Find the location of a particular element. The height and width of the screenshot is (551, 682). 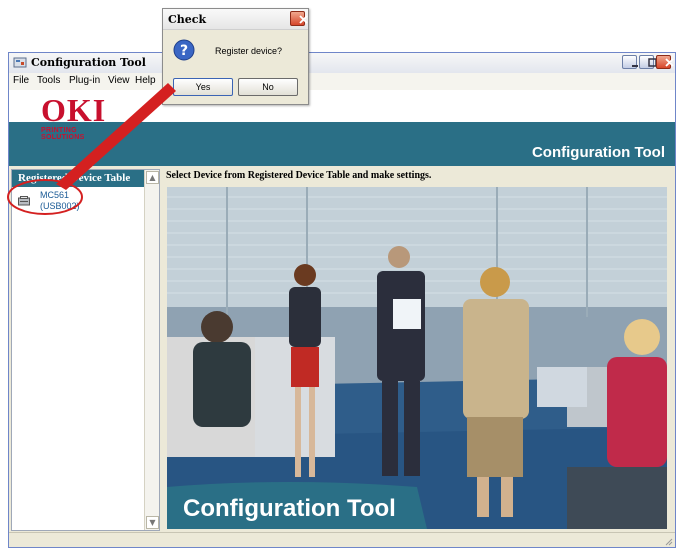

dialog-close-button is located at coordinates (299, 18).